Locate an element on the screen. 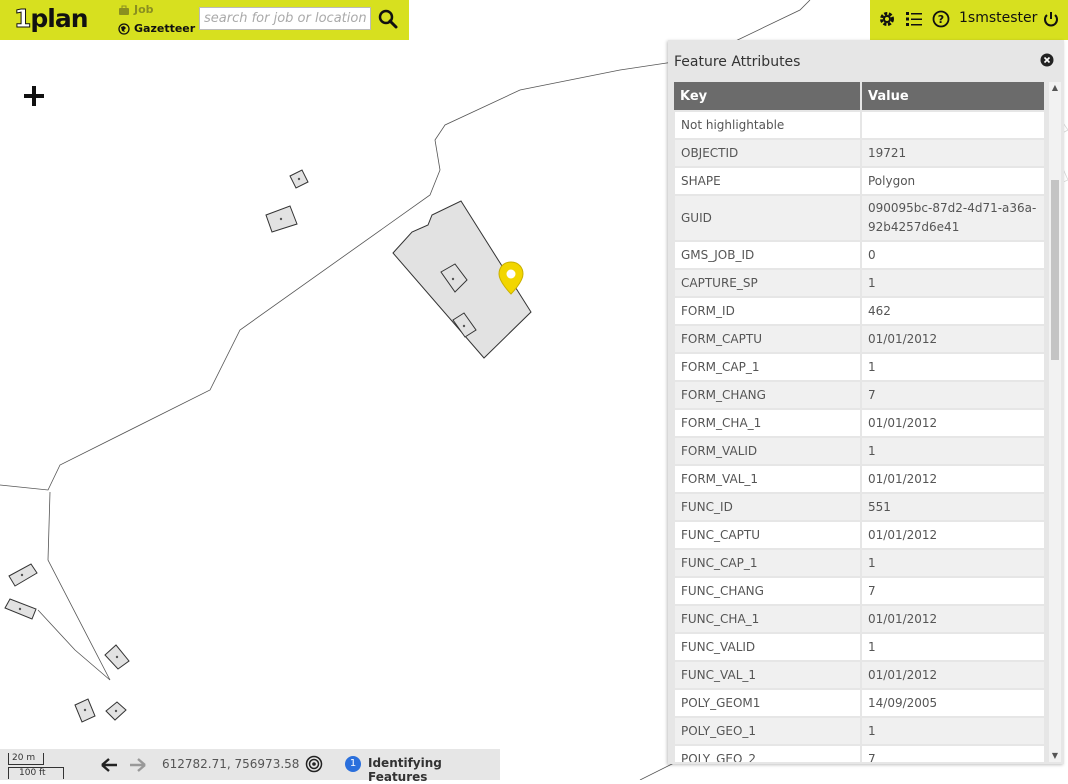 The image size is (1068, 784). help-icon: ? is located at coordinates (941, 19).